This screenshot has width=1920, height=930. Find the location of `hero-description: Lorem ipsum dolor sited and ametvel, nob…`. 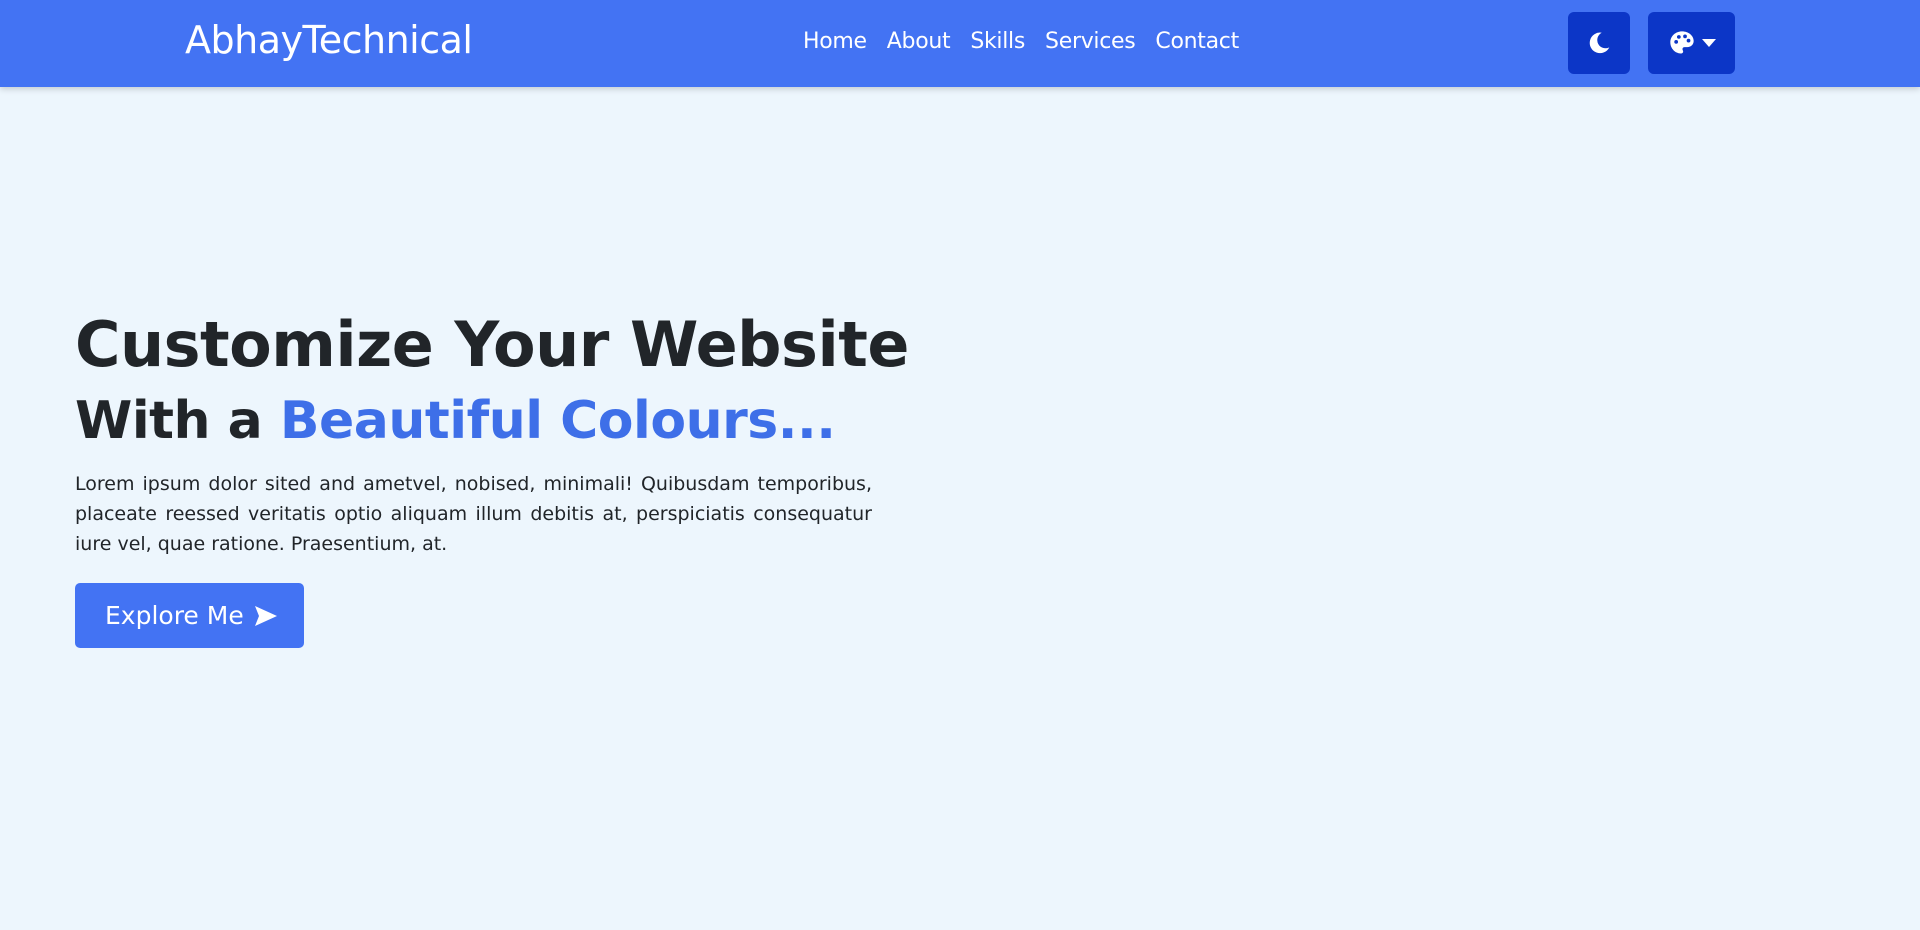

hero-description: Lorem ipsum dolor sited and ametvel, nob… is located at coordinates (473, 514).